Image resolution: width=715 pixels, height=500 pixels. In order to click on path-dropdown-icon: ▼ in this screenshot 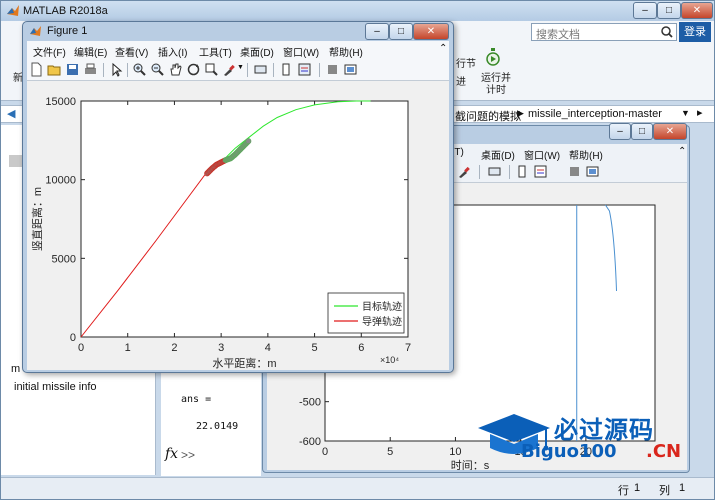, I will do `click(685, 113)`.